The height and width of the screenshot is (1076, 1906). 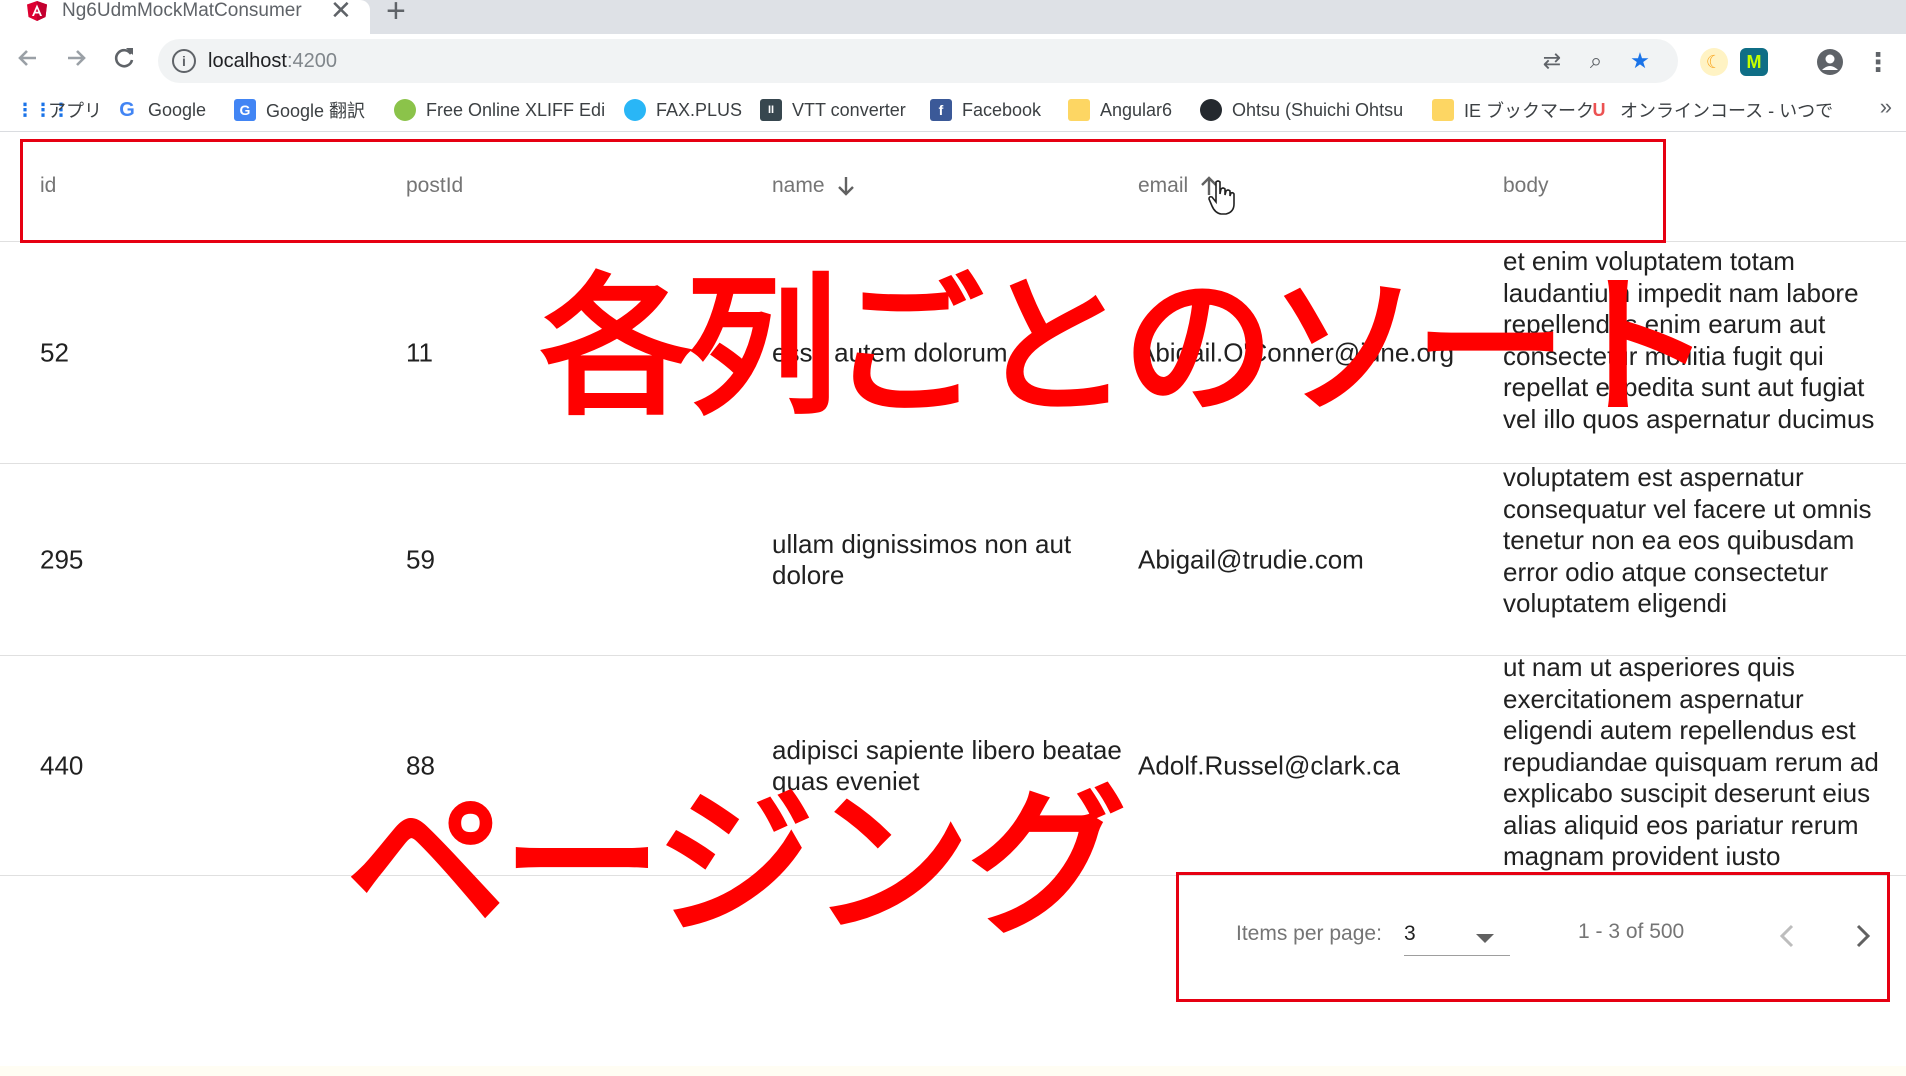 I want to click on angular-icon, so click(x=37, y=11).